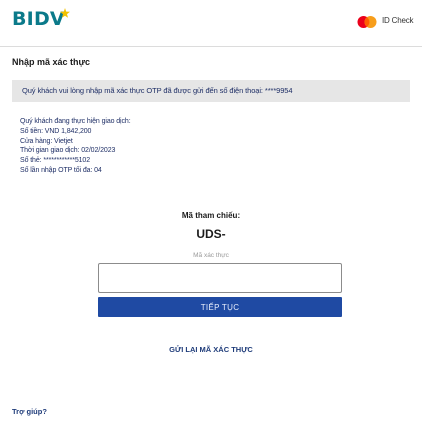 The width and height of the screenshot is (422, 445). What do you see at coordinates (211, 255) in the screenshot?
I see `otp-code-label: Mã xác thực` at bounding box center [211, 255].